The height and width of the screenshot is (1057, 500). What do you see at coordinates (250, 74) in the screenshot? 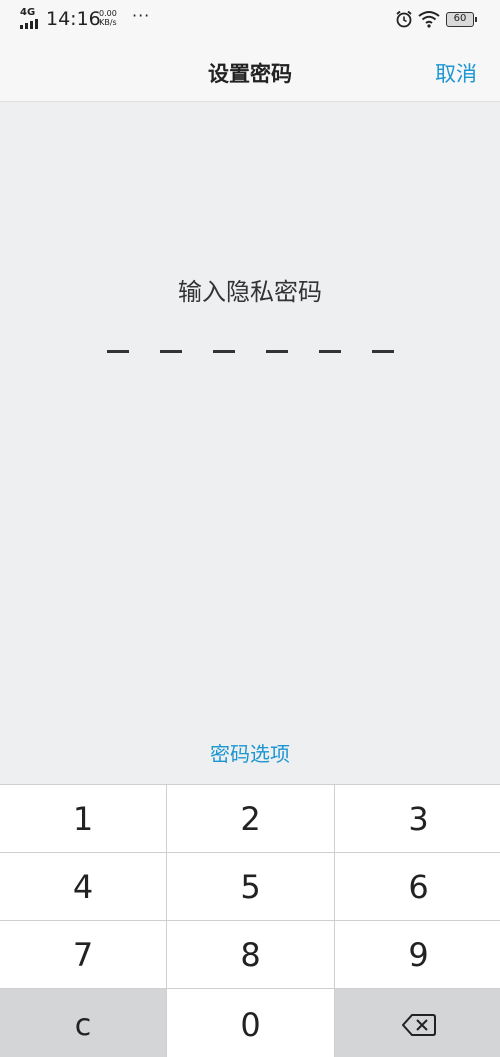
I see `page-title: 设置密码` at bounding box center [250, 74].